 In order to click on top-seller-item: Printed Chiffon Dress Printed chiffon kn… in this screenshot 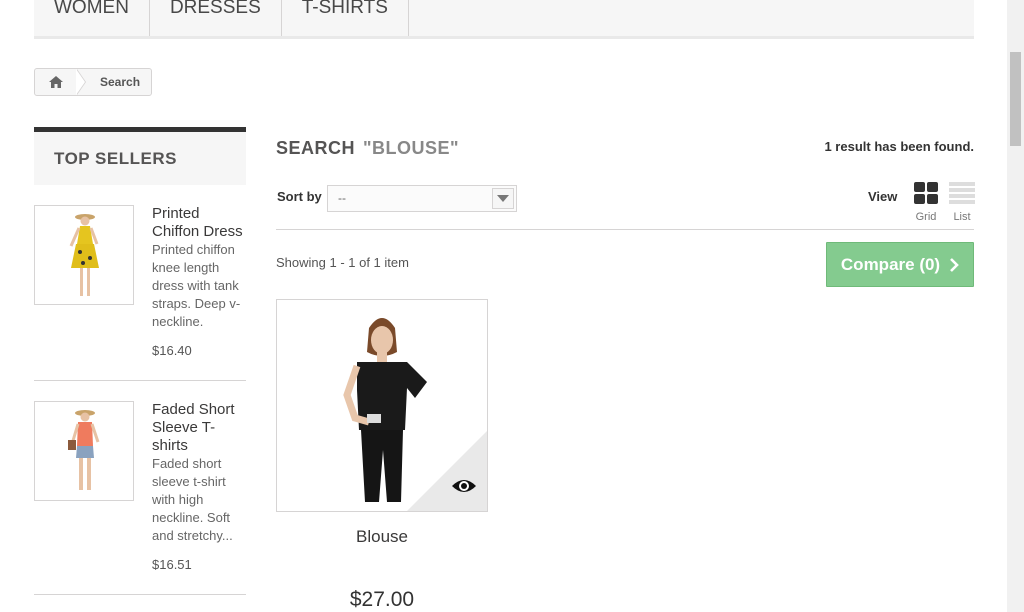, I will do `click(140, 293)`.